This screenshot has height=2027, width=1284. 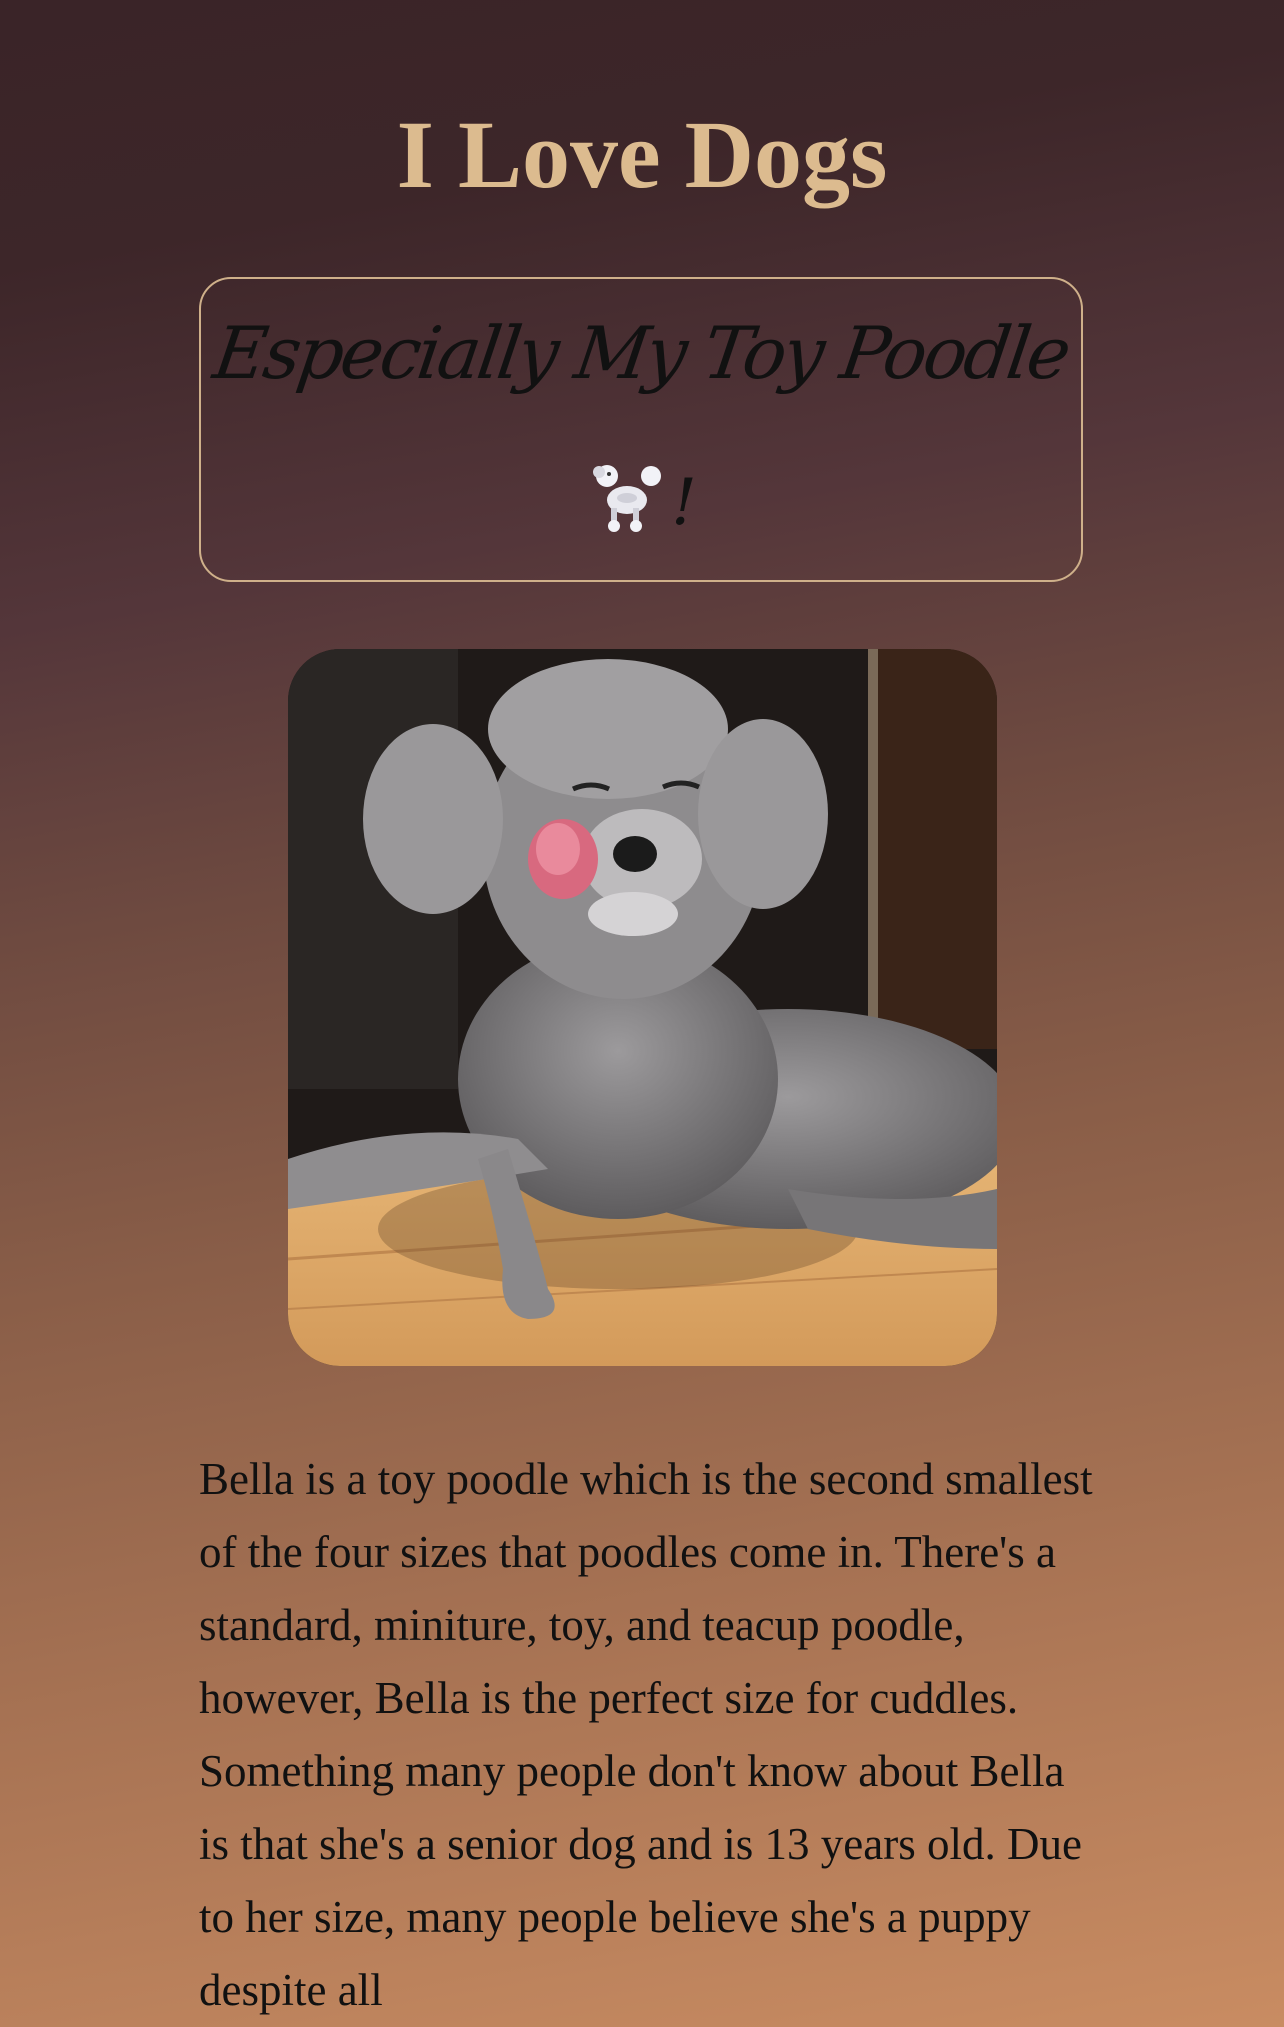 I want to click on poodle-icon, so click(x=627, y=492).